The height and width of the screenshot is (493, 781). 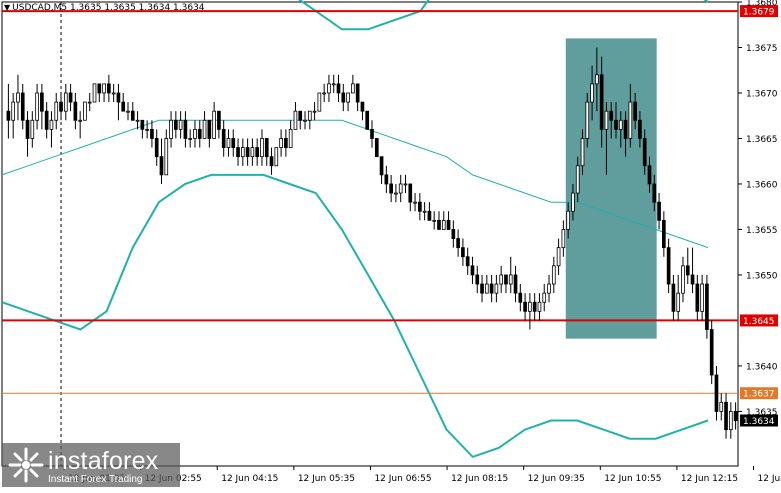 What do you see at coordinates (759, 422) in the screenshot?
I see `current-price-label: 1.3634` at bounding box center [759, 422].